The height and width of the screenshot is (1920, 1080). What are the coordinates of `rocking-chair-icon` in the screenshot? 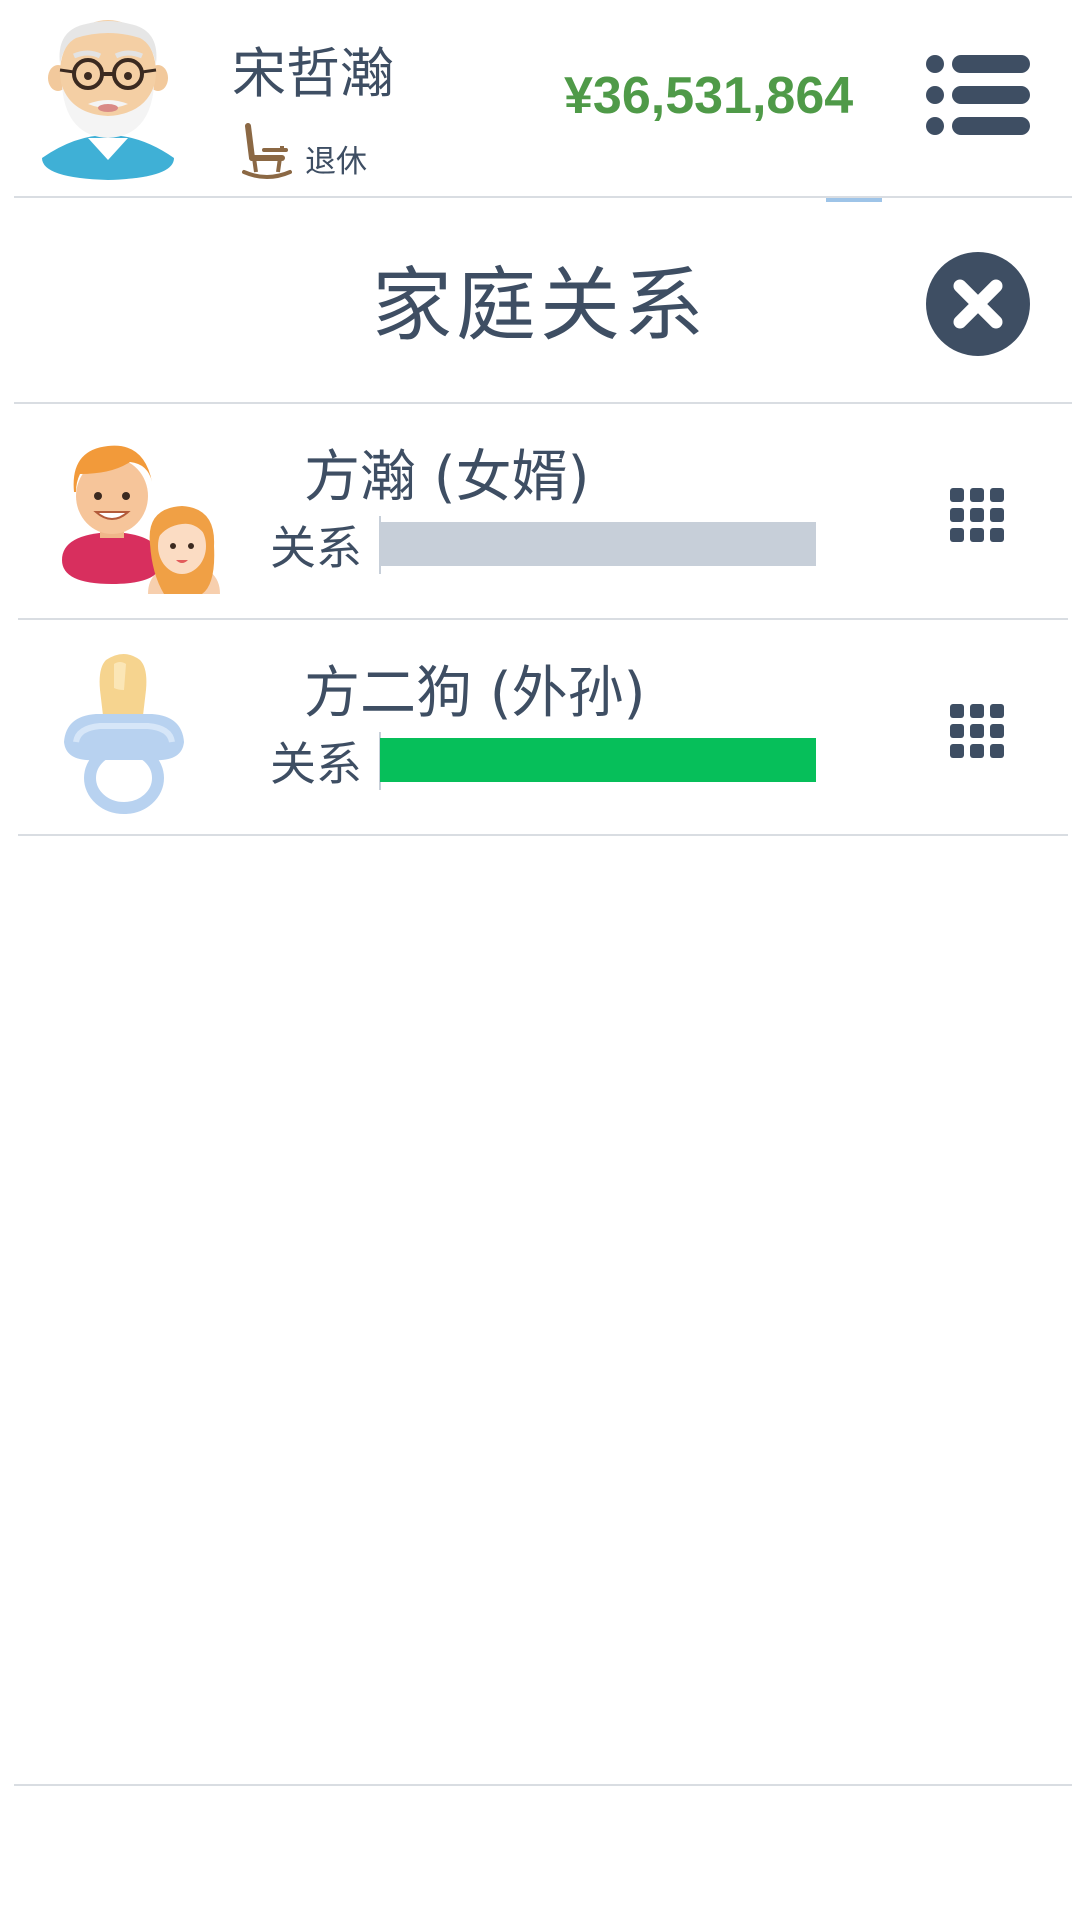 It's located at (267, 153).